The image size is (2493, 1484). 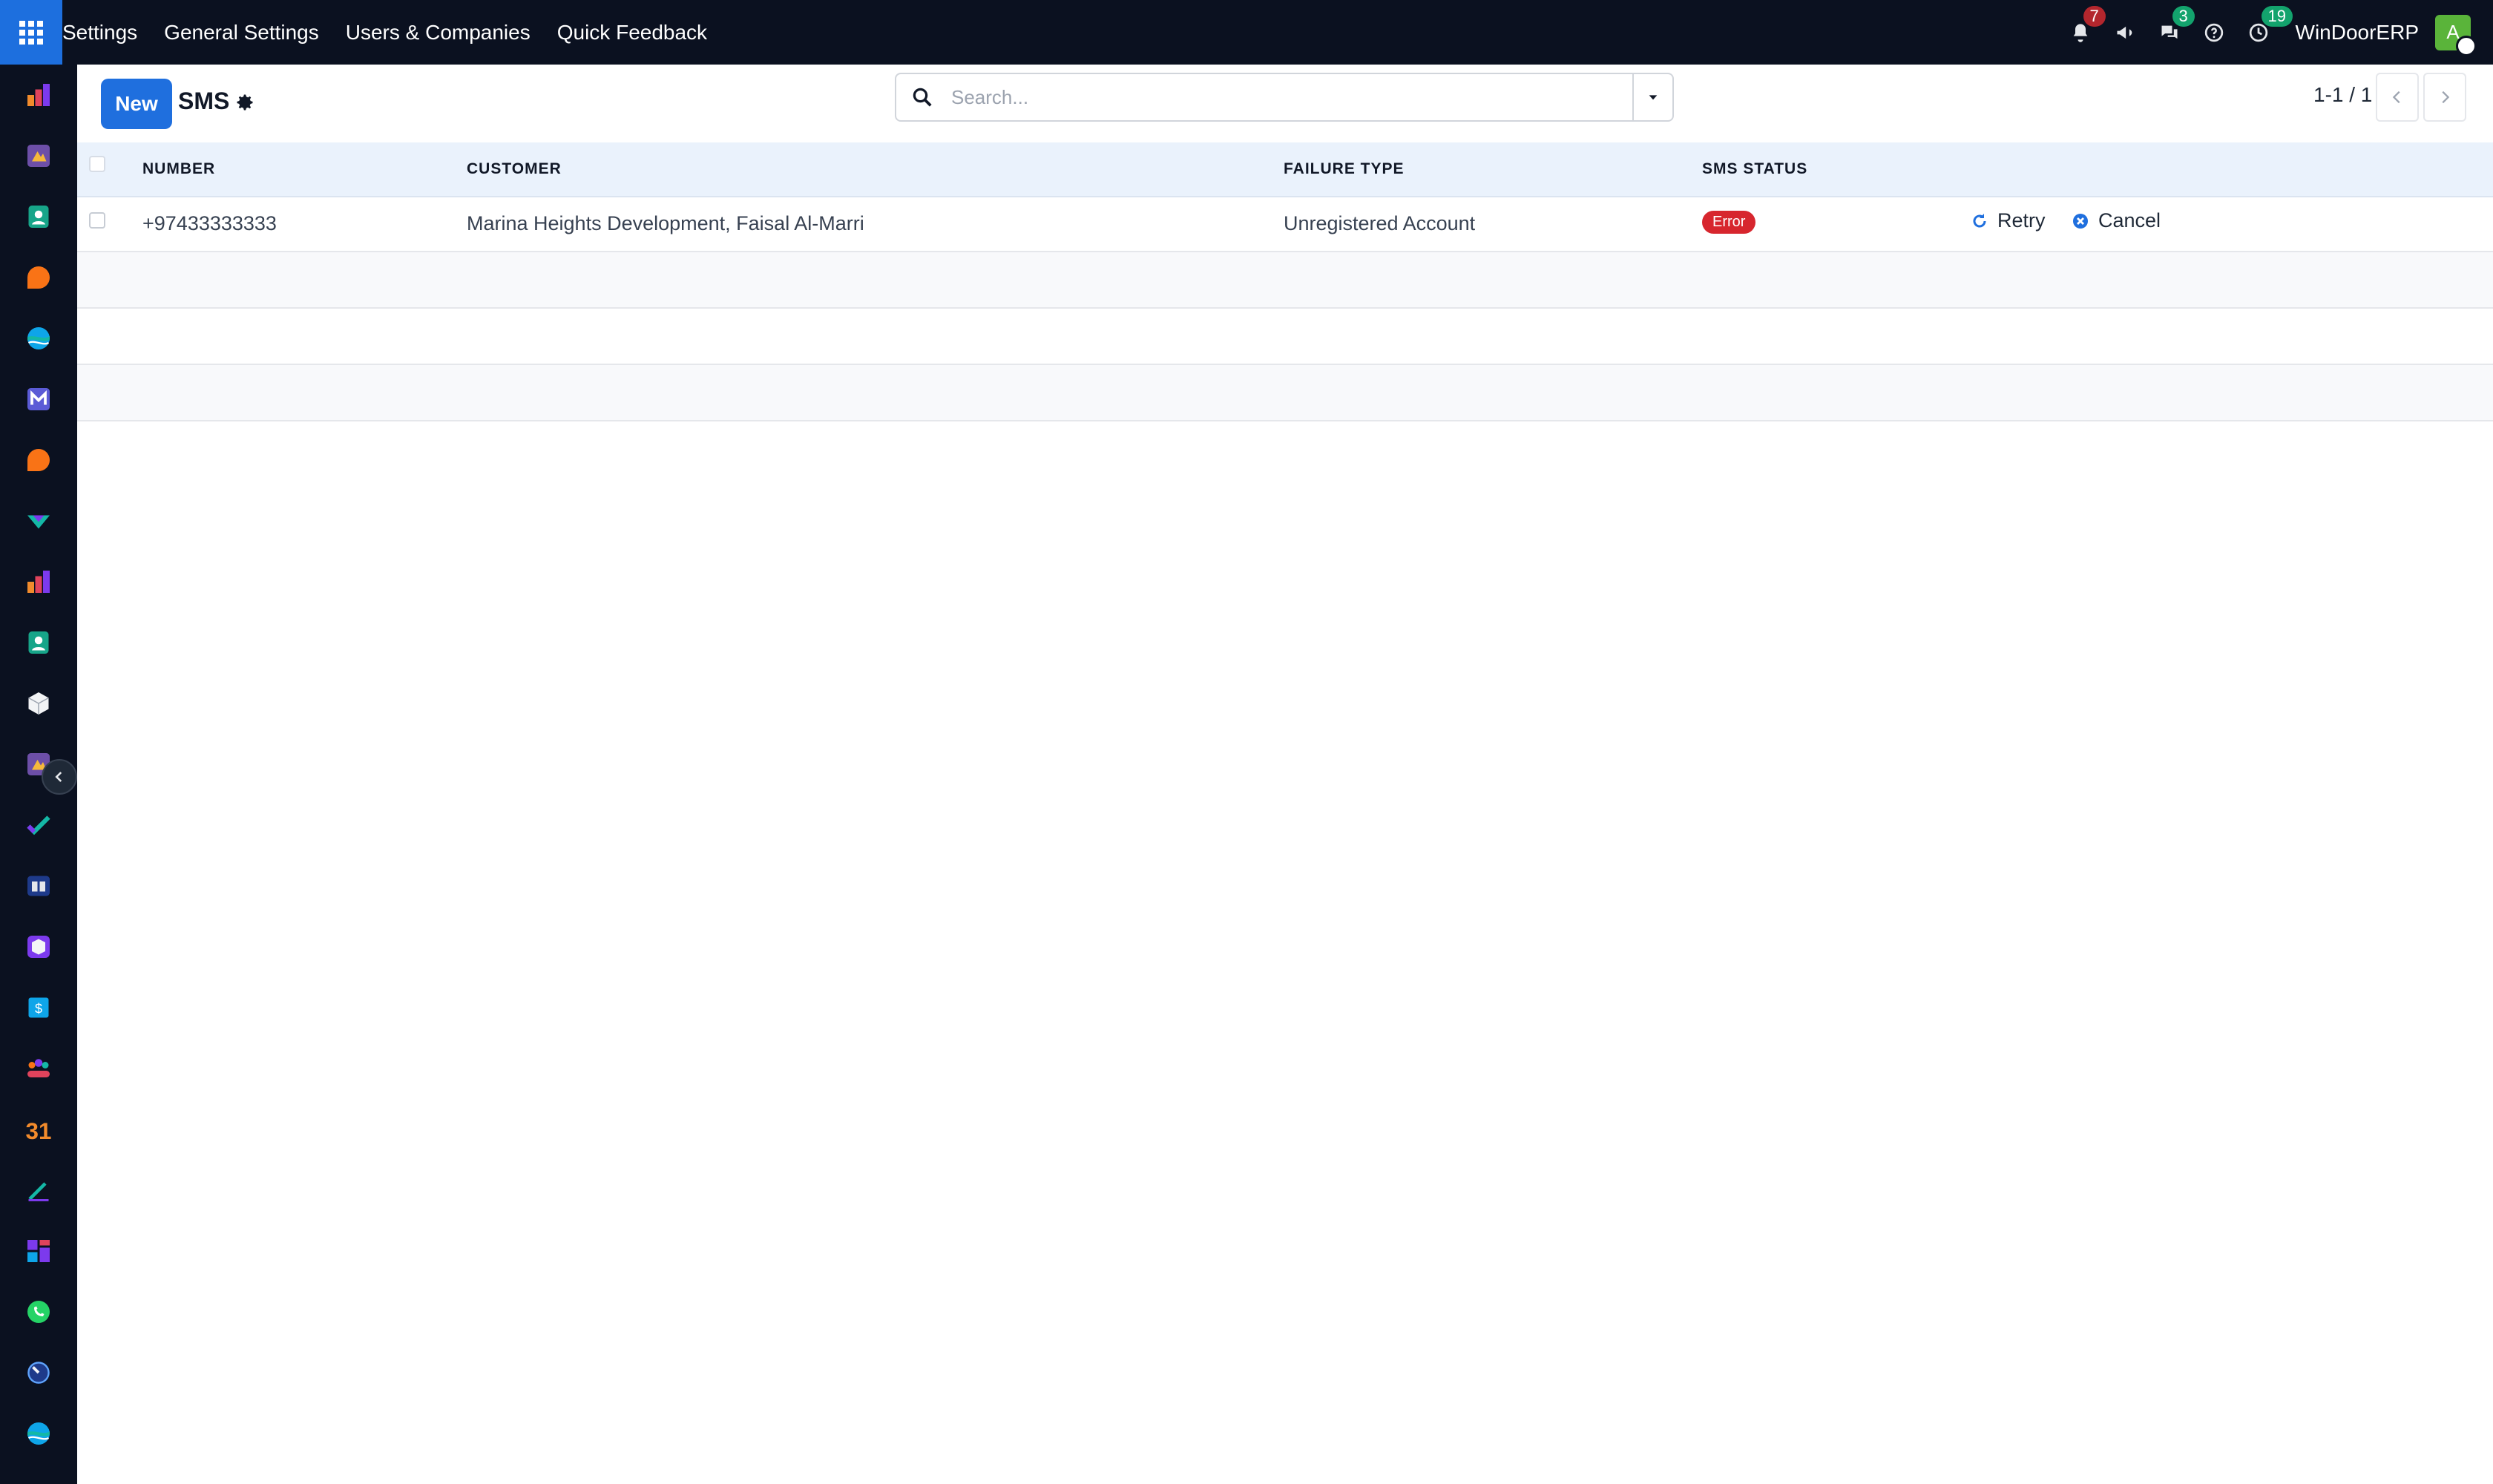 What do you see at coordinates (2129, 220) in the screenshot?
I see `cancel-label: Cancel` at bounding box center [2129, 220].